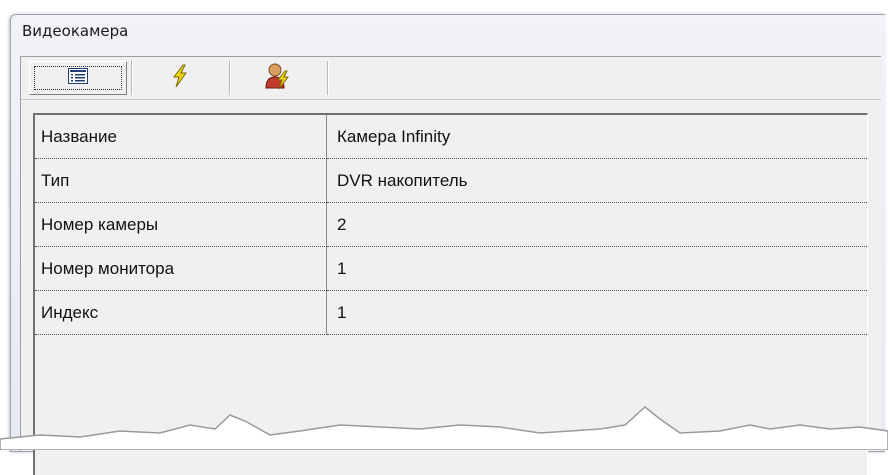  Describe the element at coordinates (181, 313) in the screenshot. I see `property-name: Индекс` at that location.